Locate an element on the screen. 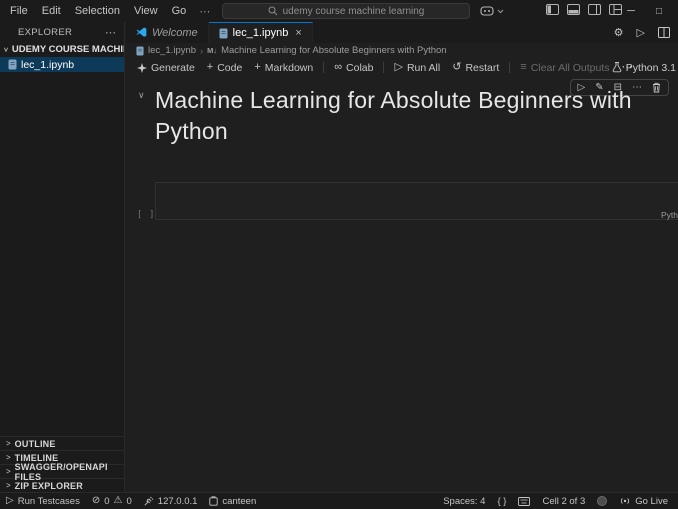 The height and width of the screenshot is (509, 678). tab-label: Welcome is located at coordinates (175, 32).